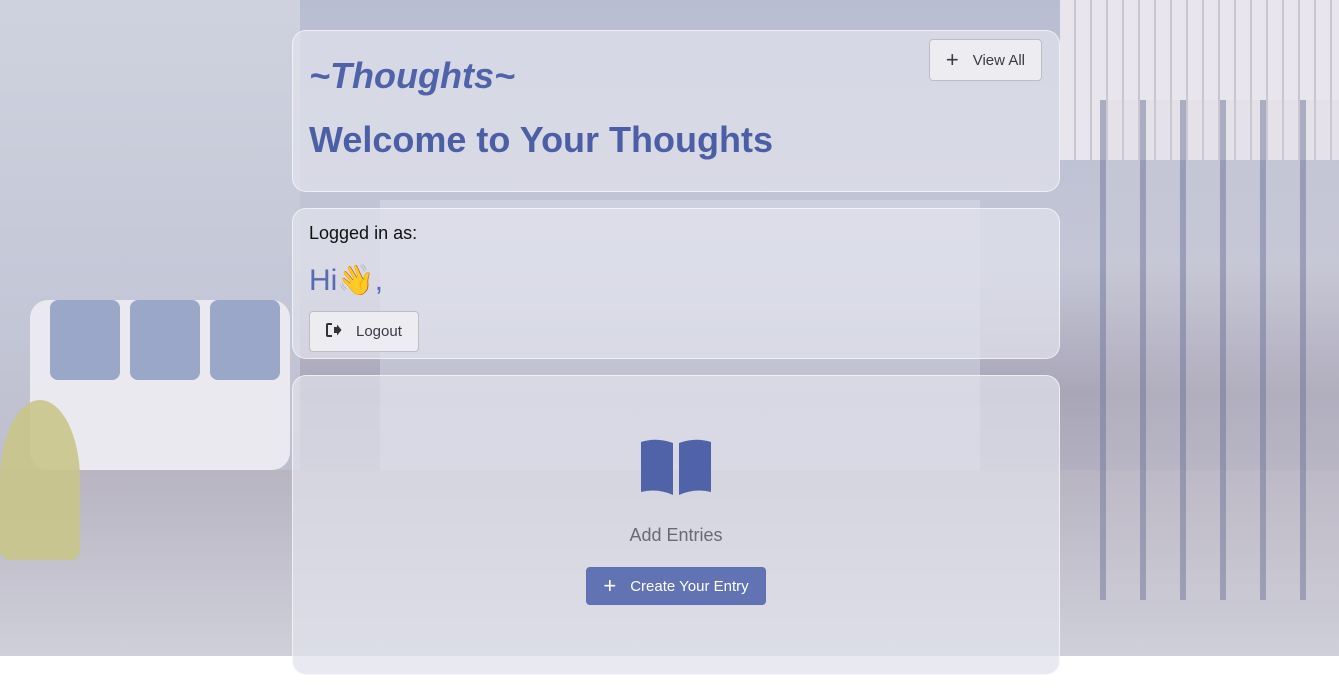 The width and height of the screenshot is (1339, 691). I want to click on logged-in-label: Logged in as:, so click(363, 233).